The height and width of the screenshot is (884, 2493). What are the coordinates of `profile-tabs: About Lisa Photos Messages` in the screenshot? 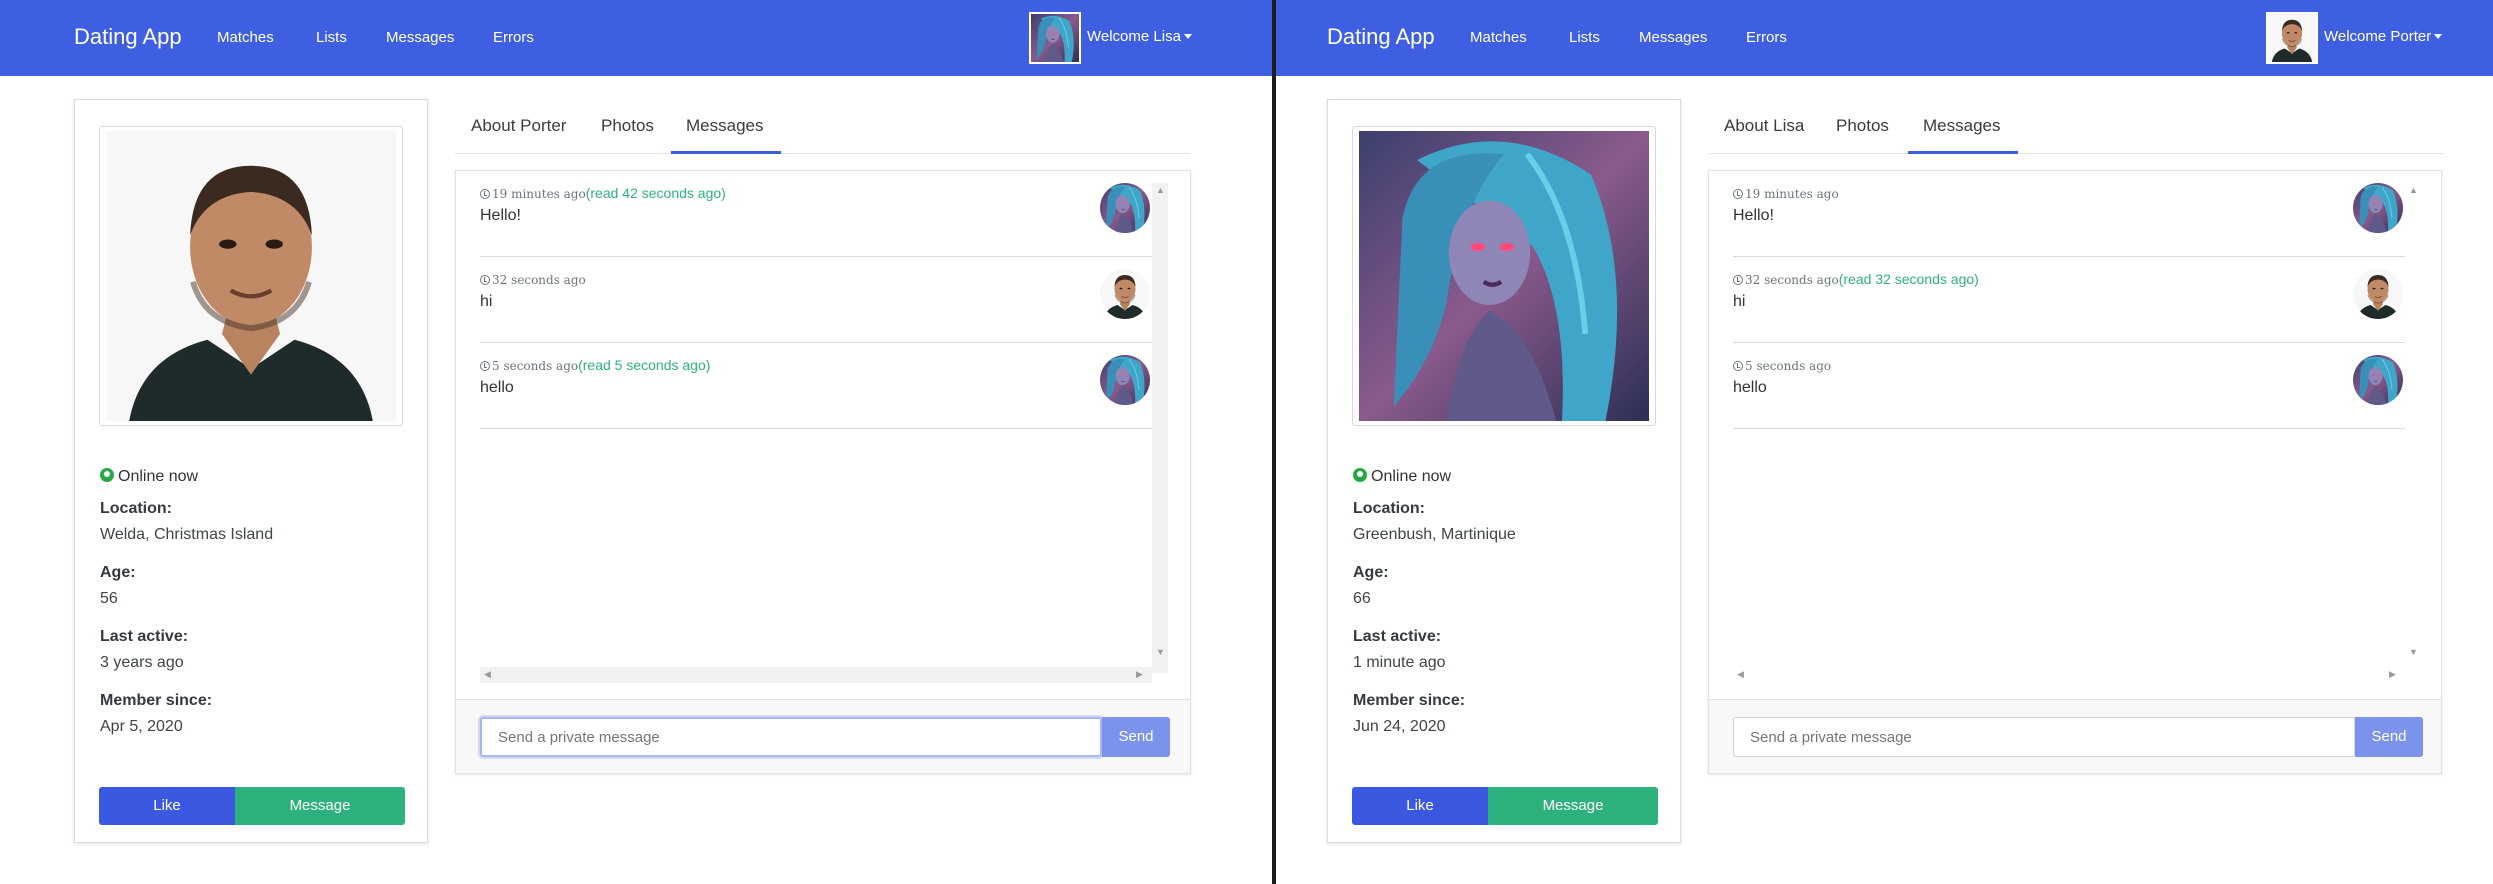 It's located at (2075, 131).